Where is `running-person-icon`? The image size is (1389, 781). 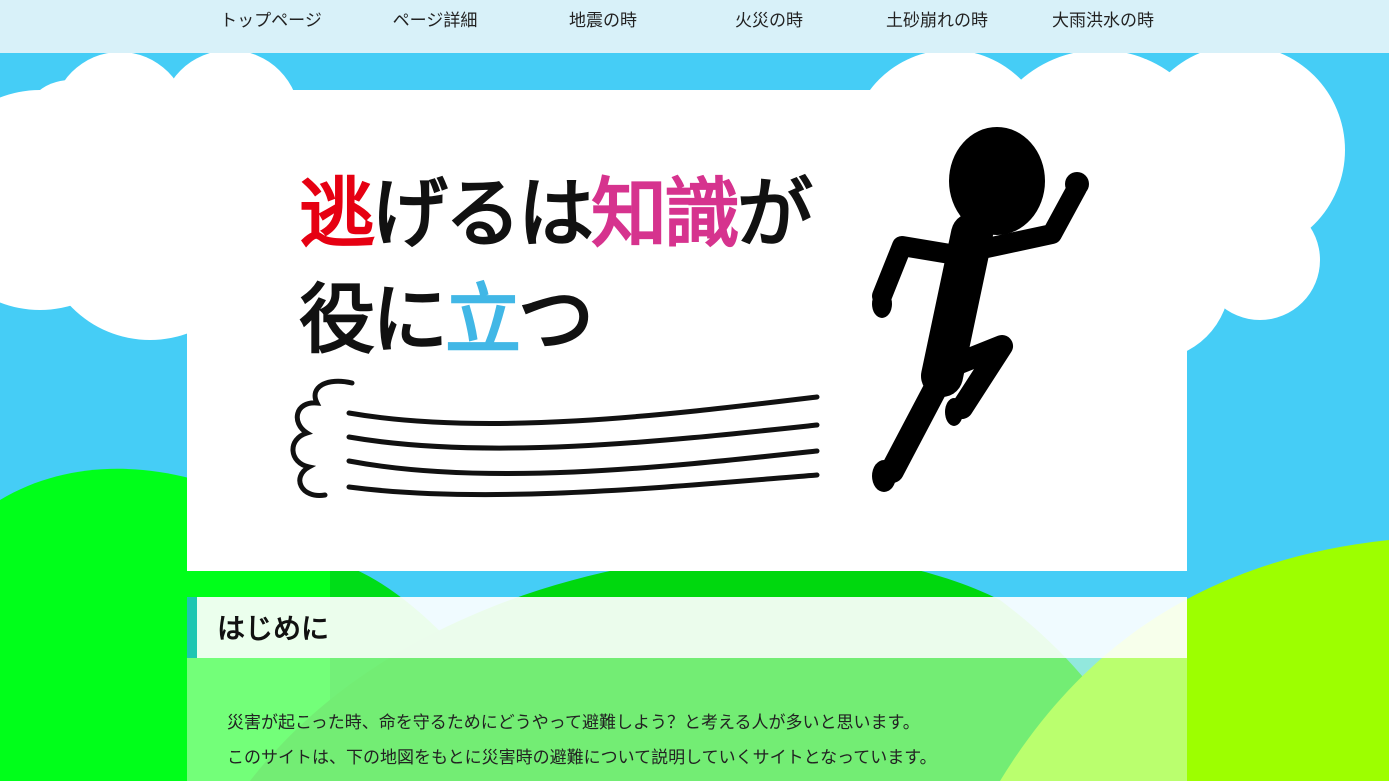
running-person-icon is located at coordinates (980, 309).